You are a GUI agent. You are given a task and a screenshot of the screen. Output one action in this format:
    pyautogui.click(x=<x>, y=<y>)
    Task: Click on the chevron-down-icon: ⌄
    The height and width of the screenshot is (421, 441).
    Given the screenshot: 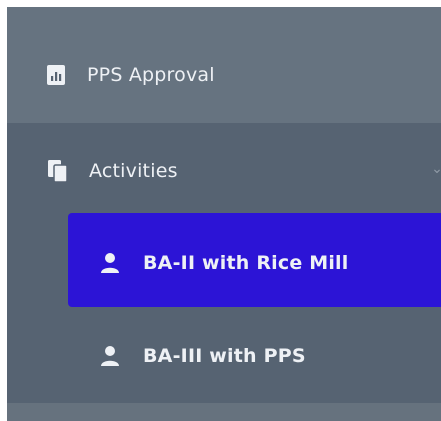 What is the action you would take?
    pyautogui.click(x=436, y=169)
    